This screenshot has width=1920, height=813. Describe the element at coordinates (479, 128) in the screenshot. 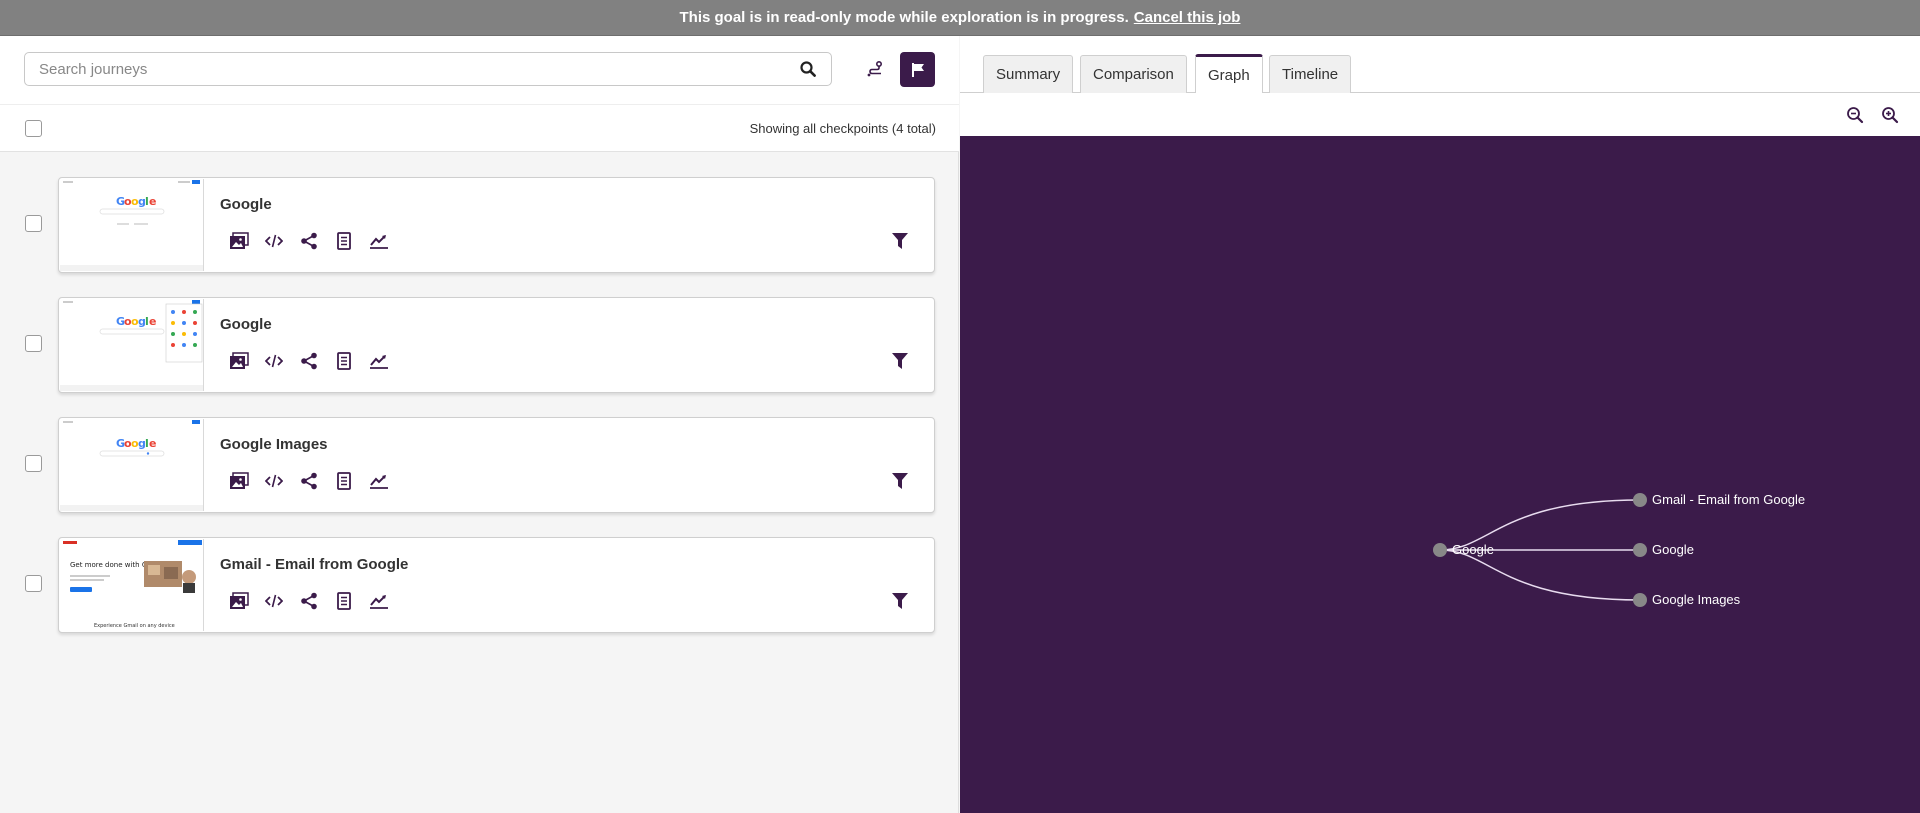

I see `list-header: Showing all checkpoints (4 total)` at that location.